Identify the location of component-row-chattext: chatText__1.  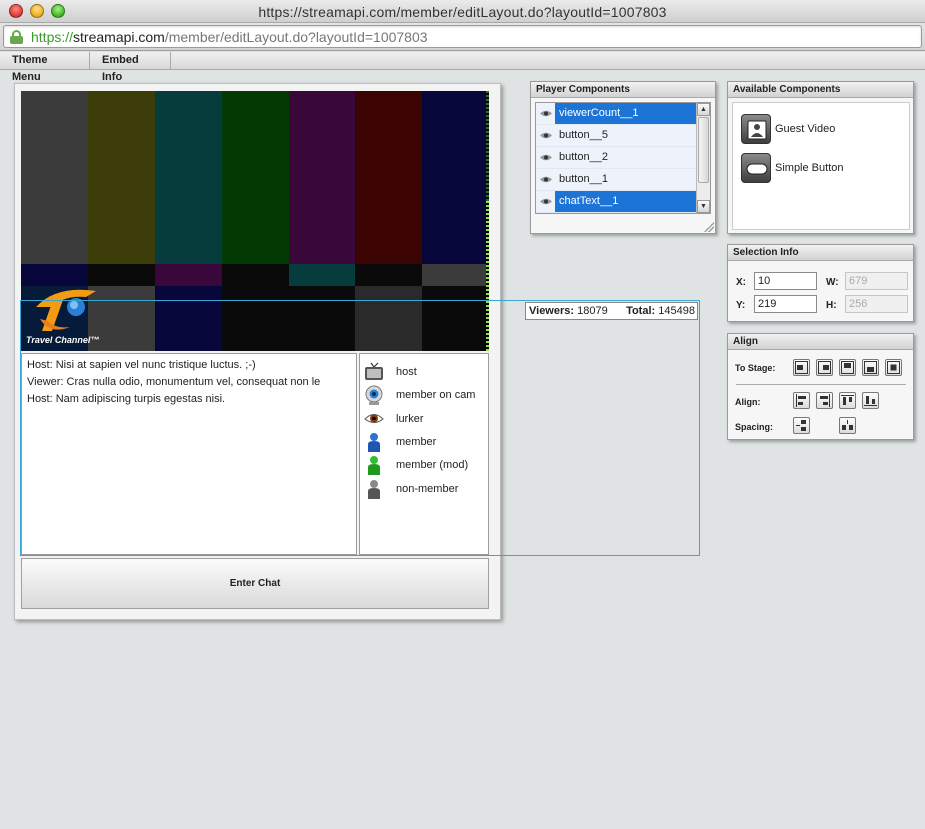
(617, 202).